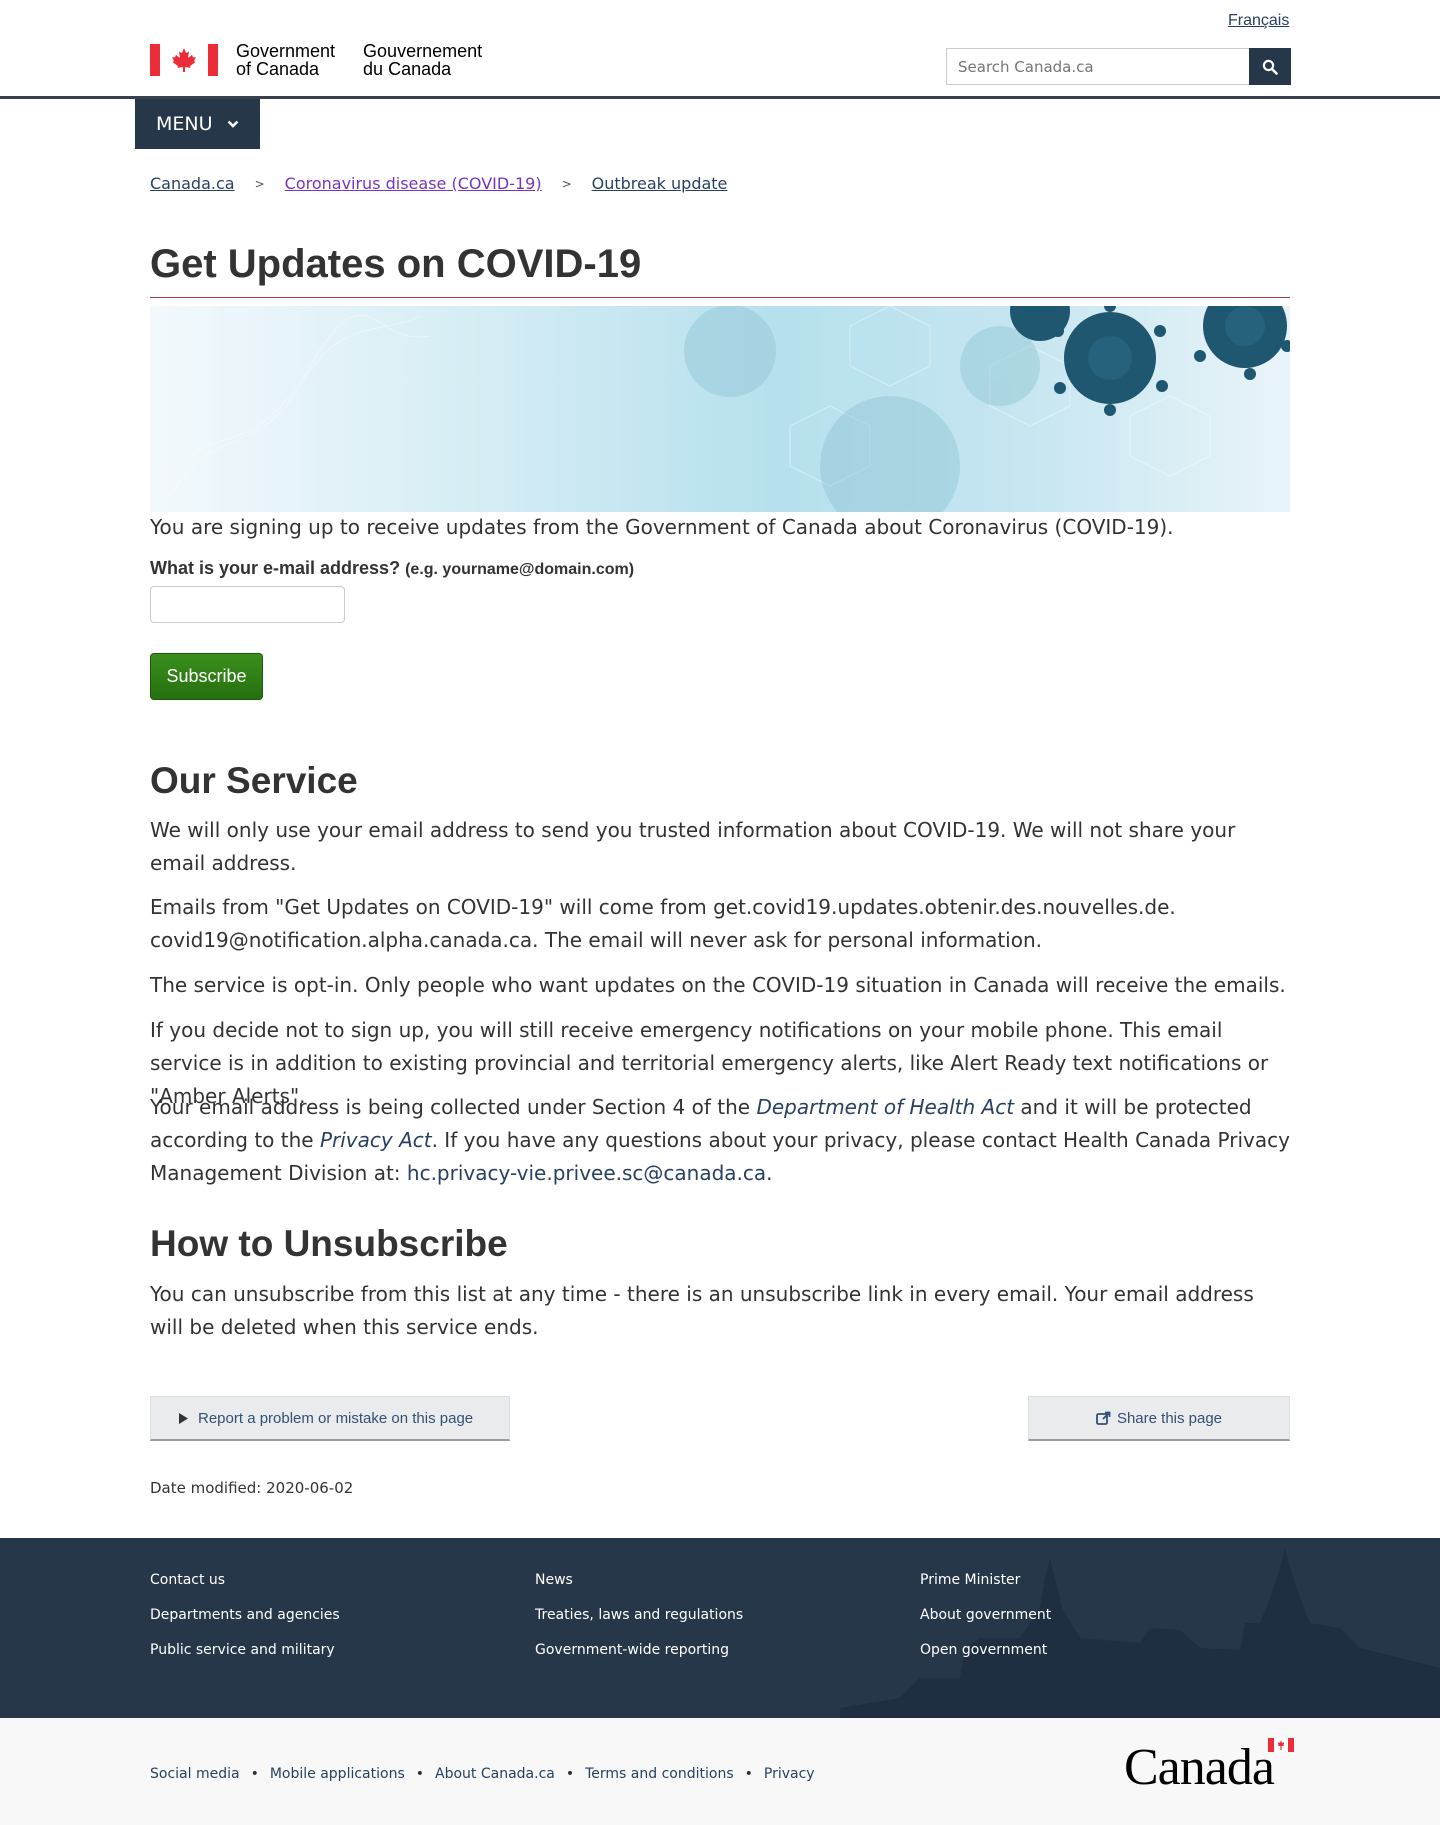  What do you see at coordinates (495, 1774) in the screenshot?
I see `footer-link-about-canada: About Canada.ca` at bounding box center [495, 1774].